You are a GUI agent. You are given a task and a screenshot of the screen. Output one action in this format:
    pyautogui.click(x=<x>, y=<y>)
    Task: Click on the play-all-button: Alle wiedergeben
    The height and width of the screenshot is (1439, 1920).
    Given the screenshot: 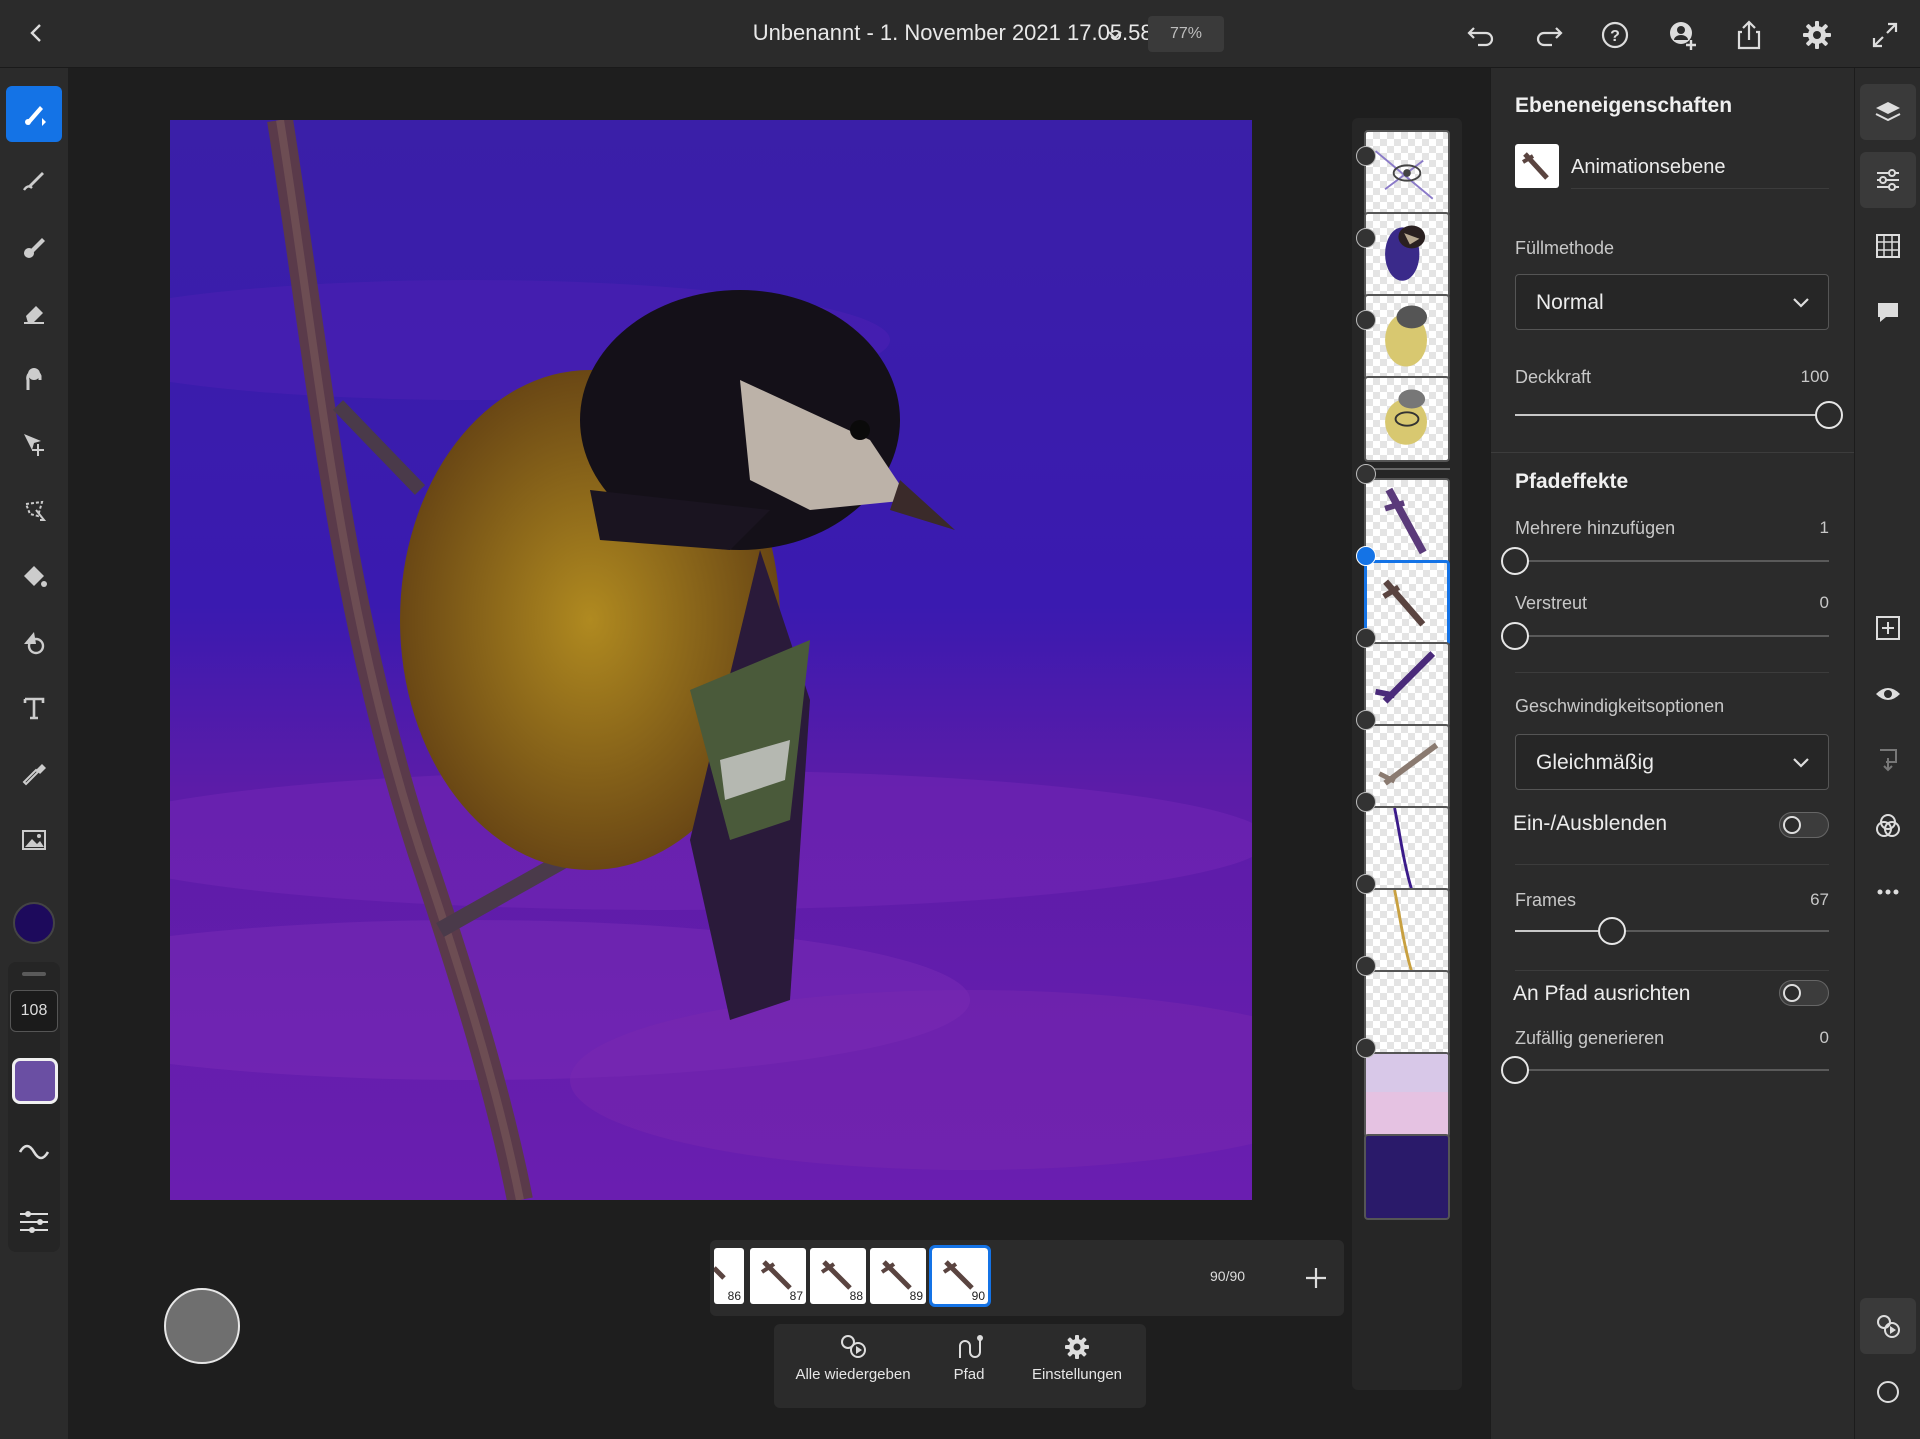 What is the action you would take?
    pyautogui.click(x=853, y=1367)
    